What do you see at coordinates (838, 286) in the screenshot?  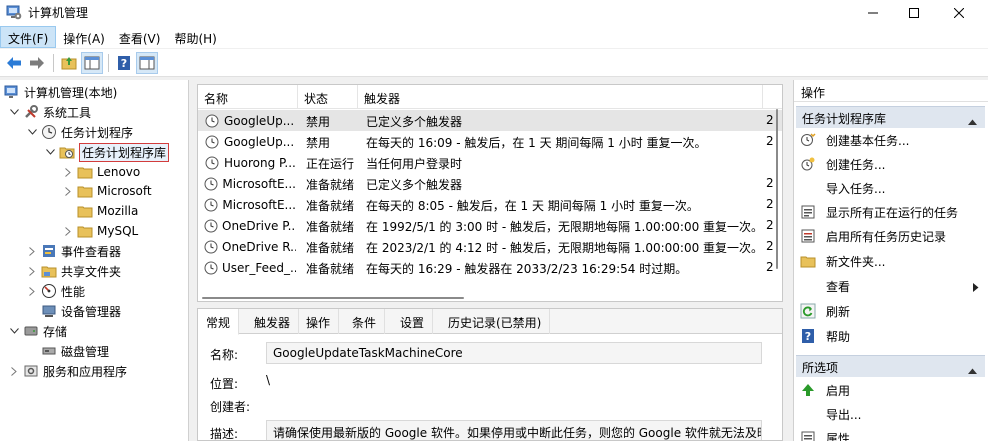 I see `action-label: 查看` at bounding box center [838, 286].